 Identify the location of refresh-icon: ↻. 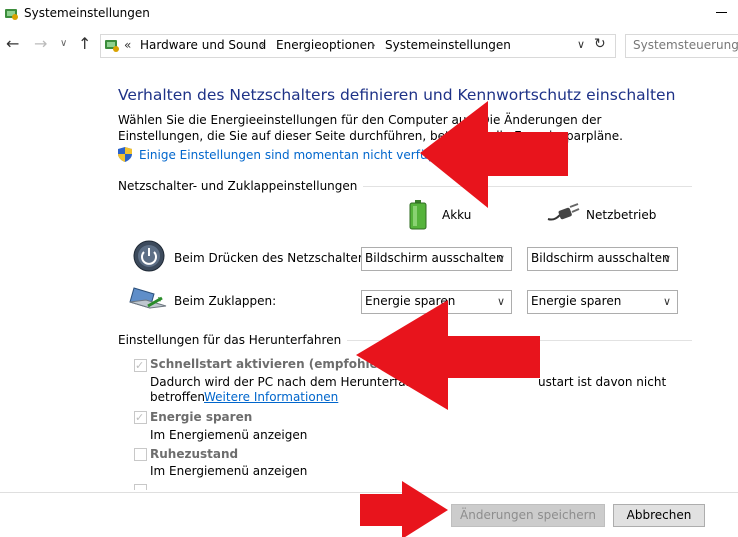
(600, 44).